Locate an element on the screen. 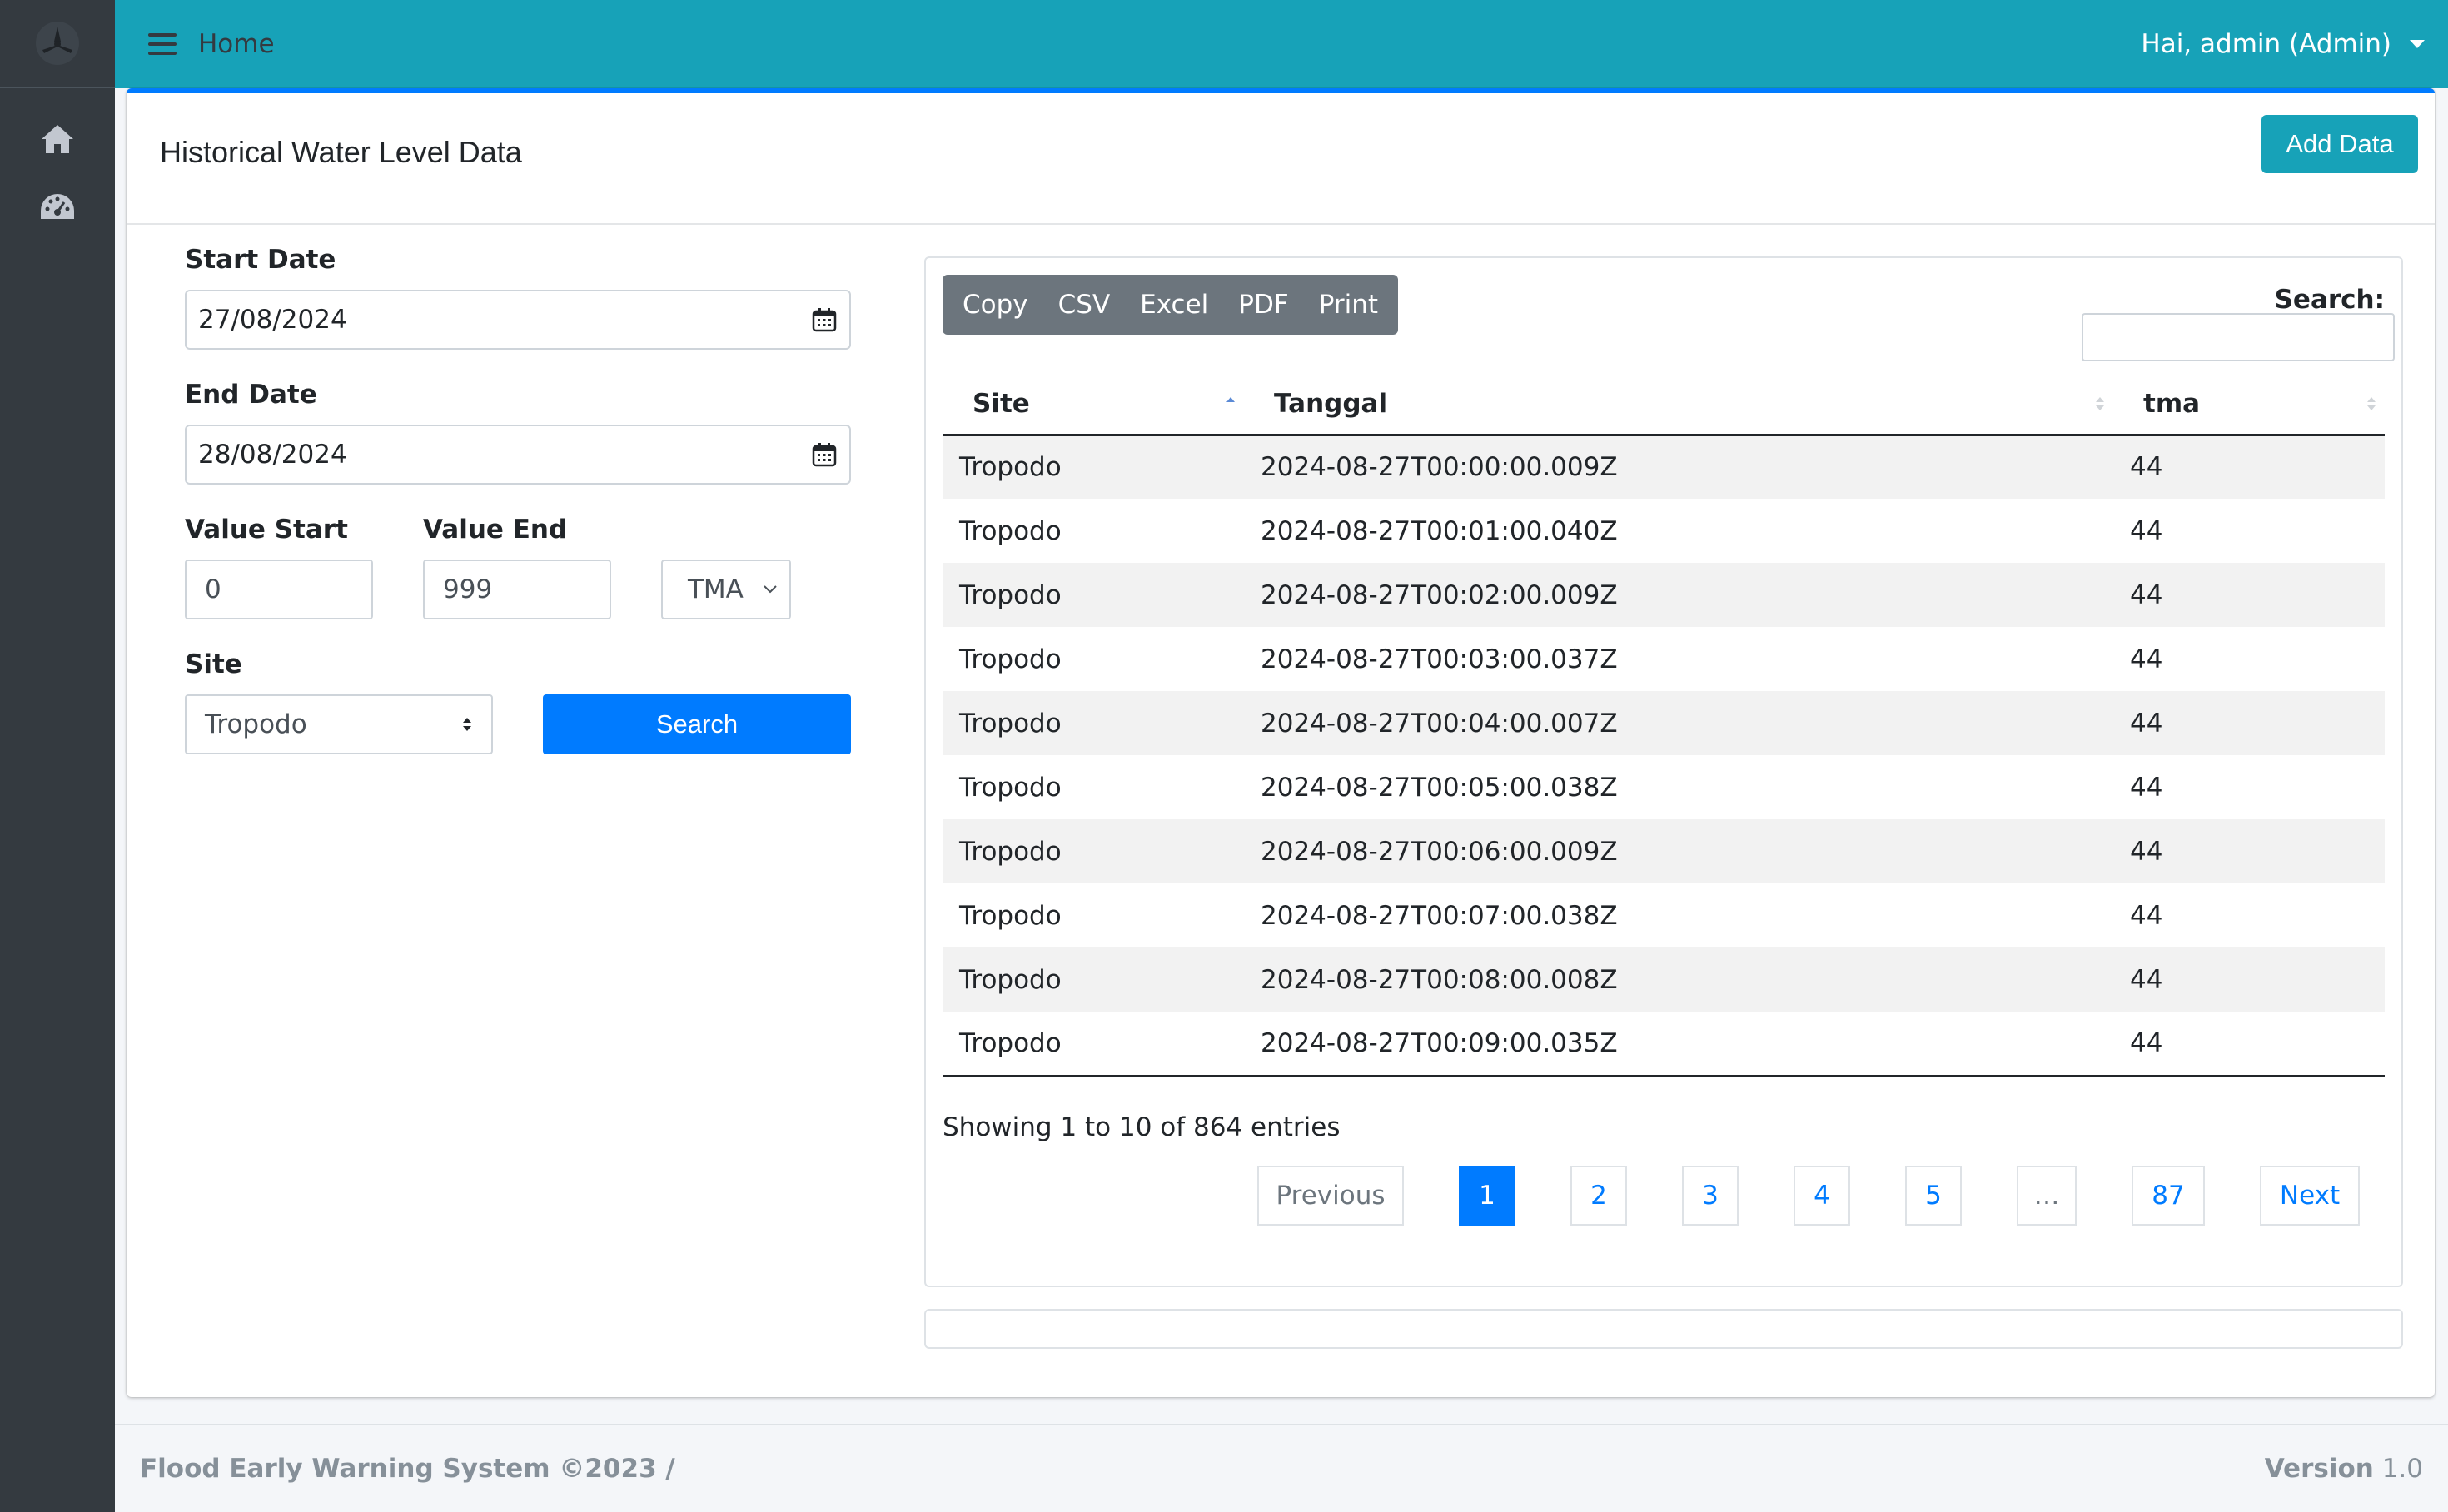  top-navbar: Home Hai, admin (Admin) is located at coordinates (1281, 44).